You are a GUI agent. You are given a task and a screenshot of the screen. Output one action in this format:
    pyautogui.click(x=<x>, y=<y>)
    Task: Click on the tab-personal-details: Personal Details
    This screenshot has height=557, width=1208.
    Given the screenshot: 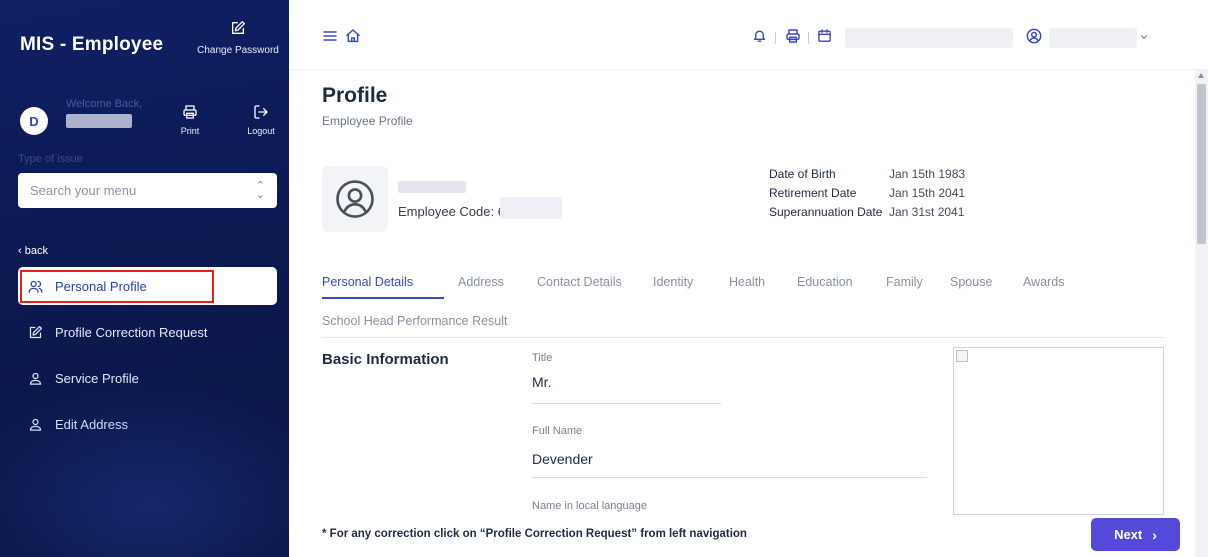 What is the action you would take?
    pyautogui.click(x=367, y=282)
    